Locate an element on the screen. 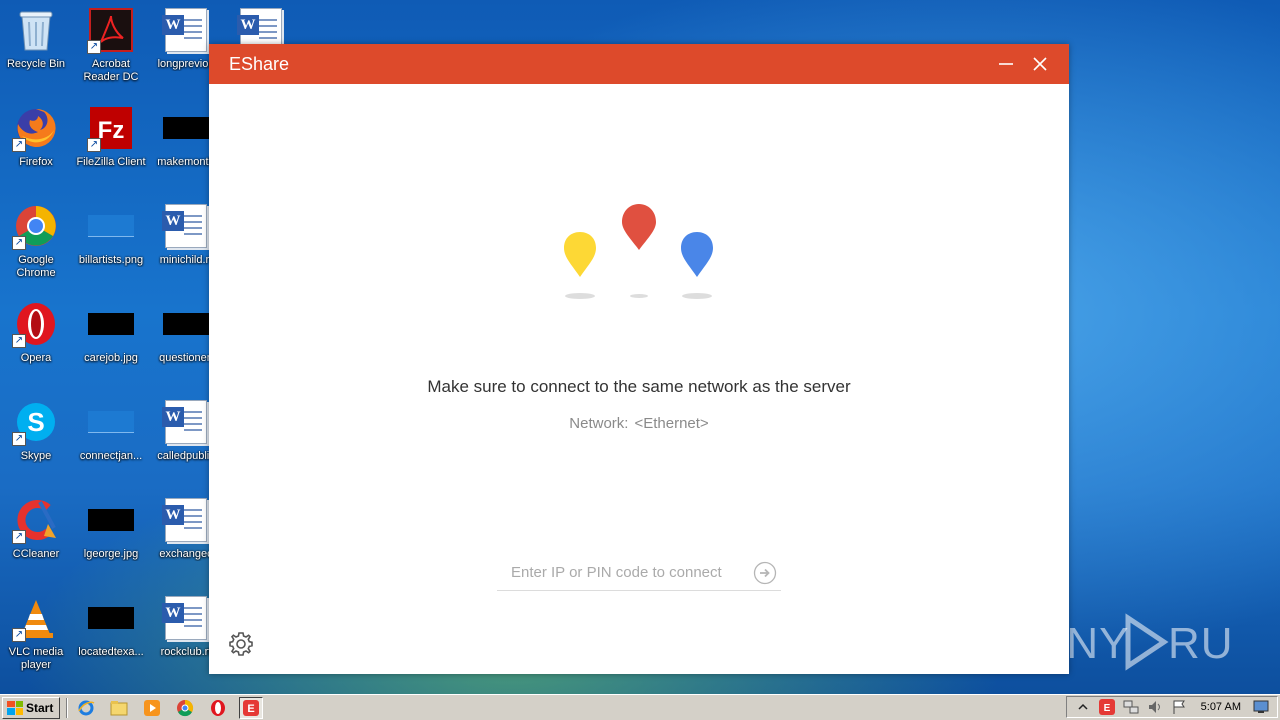 The width and height of the screenshot is (1280, 720). desktop-icon-ccleaner: CCleaner is located at coordinates (37, 541).